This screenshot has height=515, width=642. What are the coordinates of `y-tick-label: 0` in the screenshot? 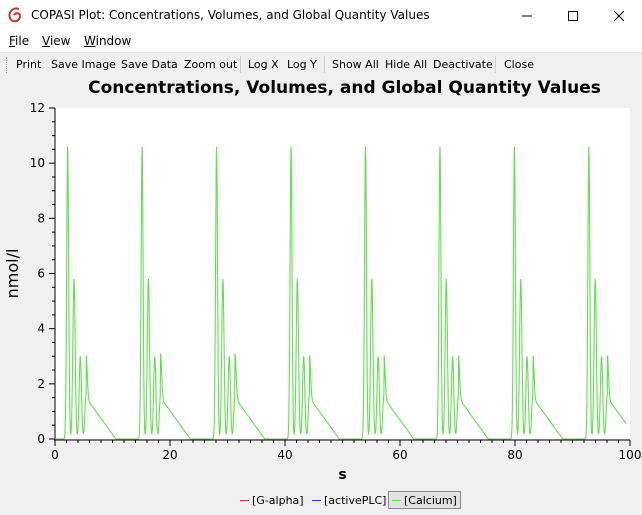 It's located at (41, 439).